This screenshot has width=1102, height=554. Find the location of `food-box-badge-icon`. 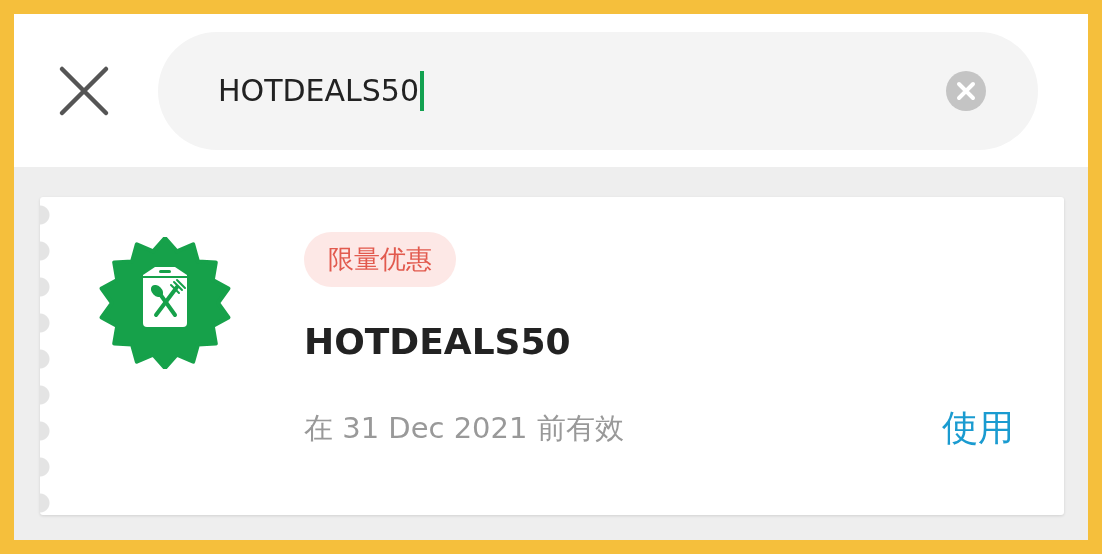

food-box-badge-icon is located at coordinates (164, 303).